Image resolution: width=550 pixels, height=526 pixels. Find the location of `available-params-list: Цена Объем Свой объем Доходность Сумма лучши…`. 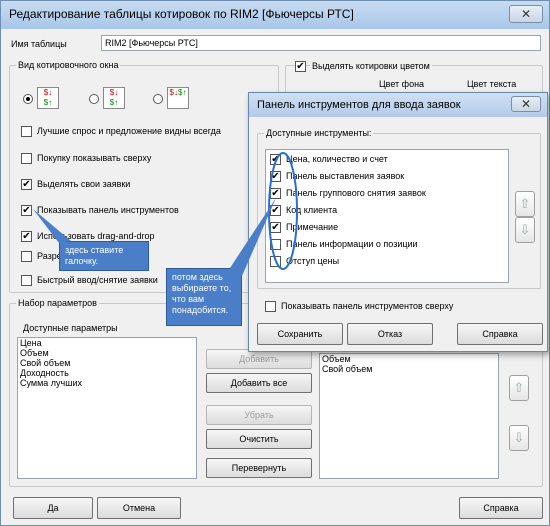

available-params-list: Цена Объем Свой объем Доходность Сумма лучши… is located at coordinates (107, 408).